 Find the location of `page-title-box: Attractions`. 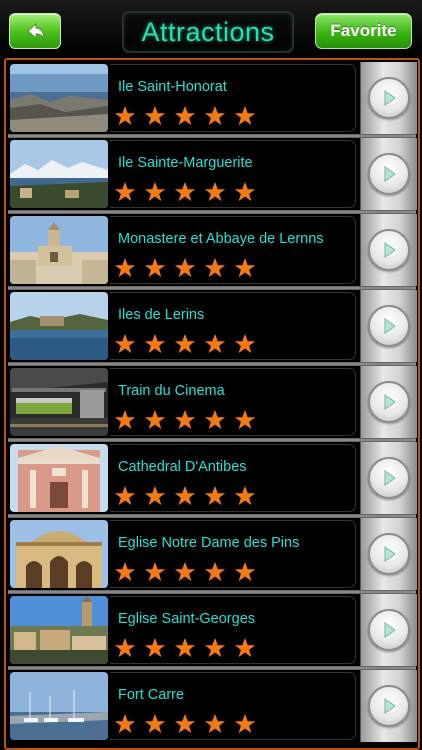

page-title-box: Attractions is located at coordinates (208, 32).